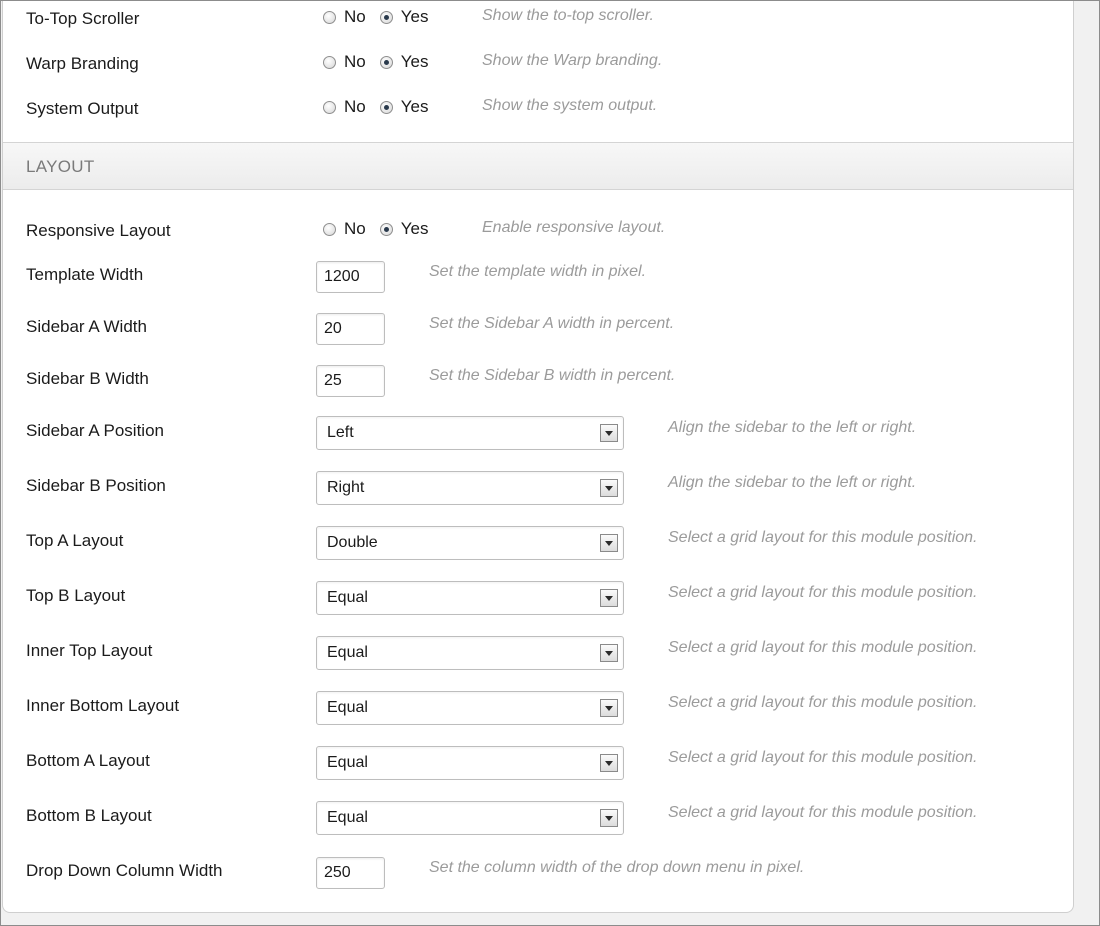  I want to click on system-output-radios: No Yes, so click(382, 107).